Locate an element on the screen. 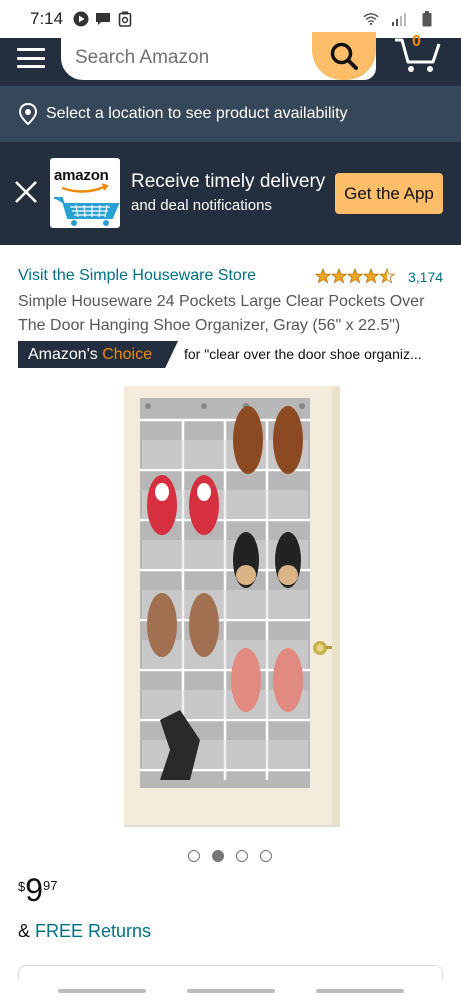 The height and width of the screenshot is (1000, 461). badge-part2: Choice is located at coordinates (127, 354).